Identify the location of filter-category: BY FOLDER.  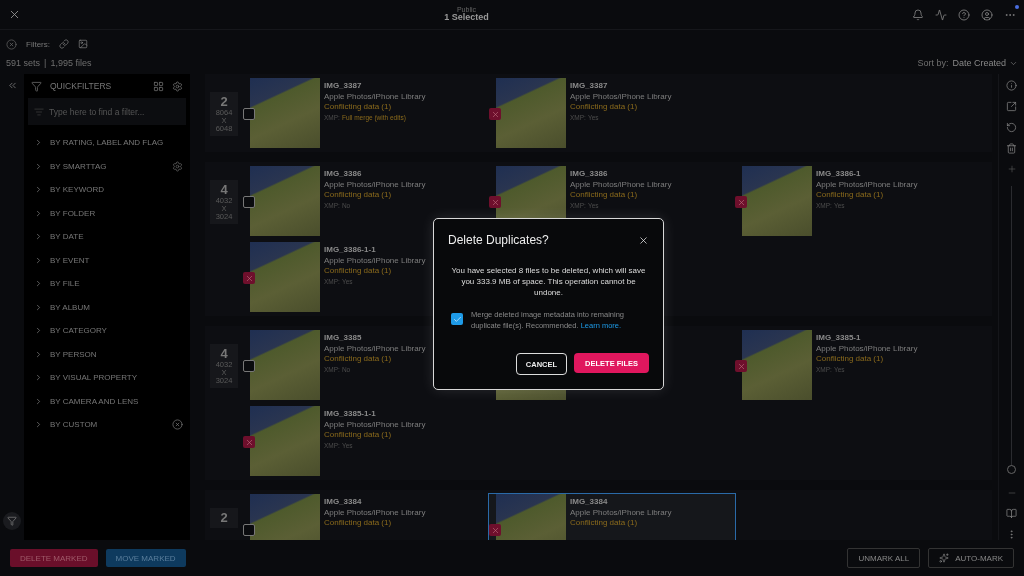
(116, 213).